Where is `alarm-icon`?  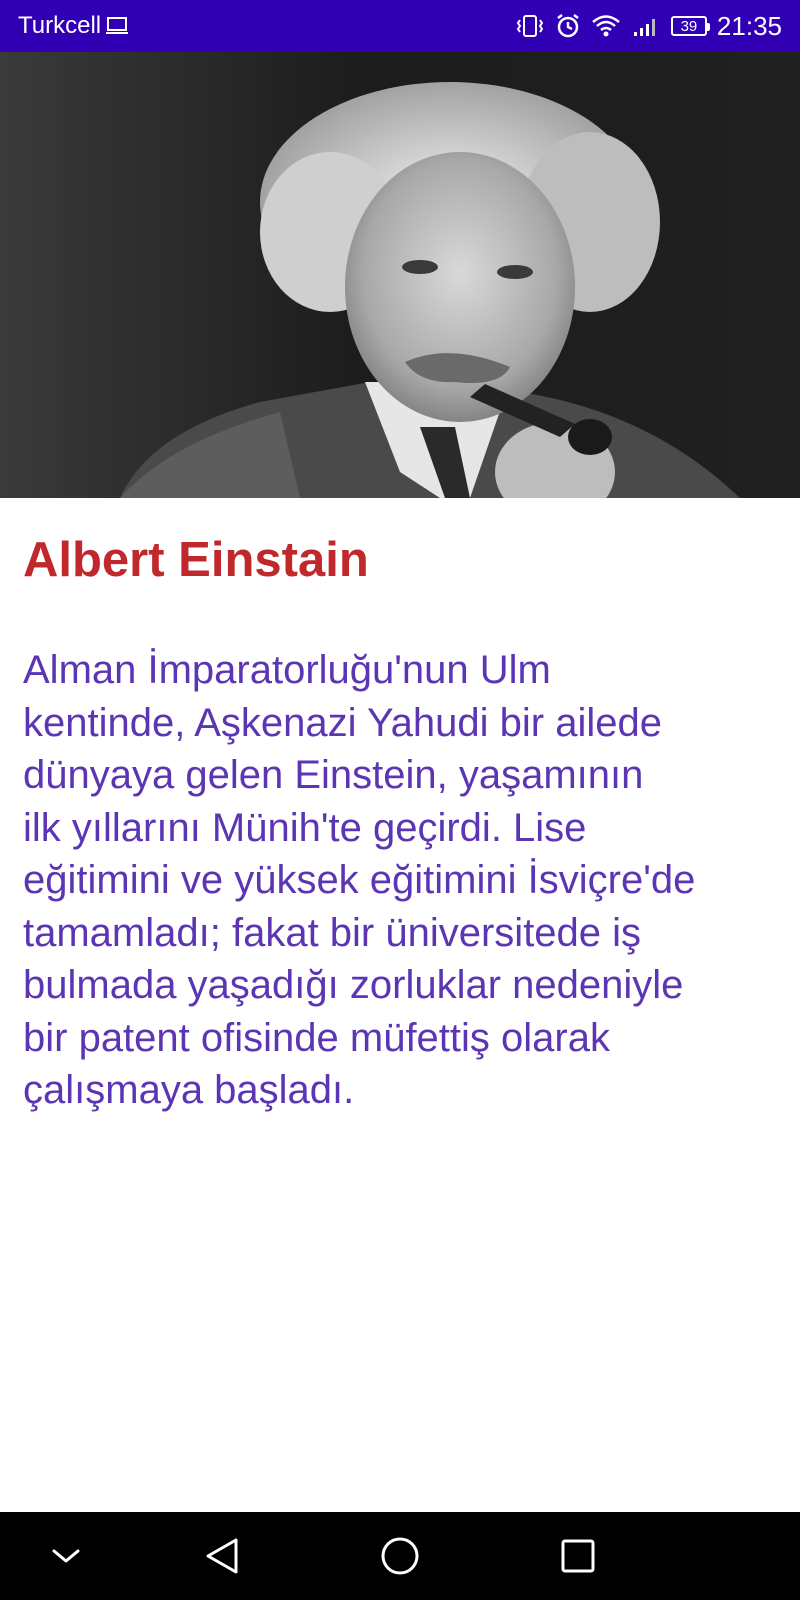 alarm-icon is located at coordinates (568, 26).